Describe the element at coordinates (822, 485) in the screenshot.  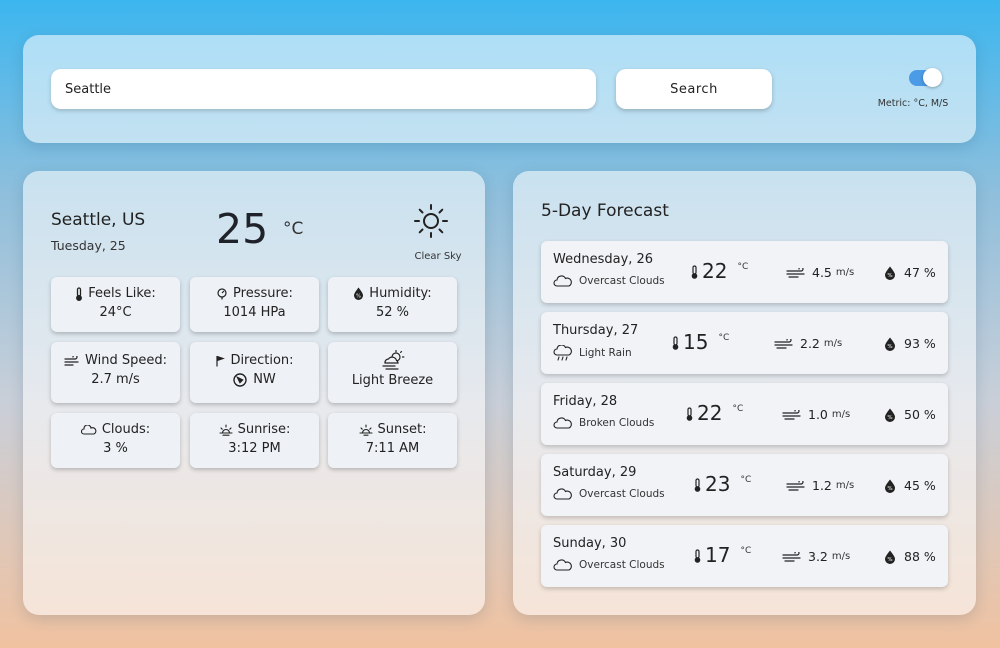
I see `forecast-wind: 1.2` at that location.